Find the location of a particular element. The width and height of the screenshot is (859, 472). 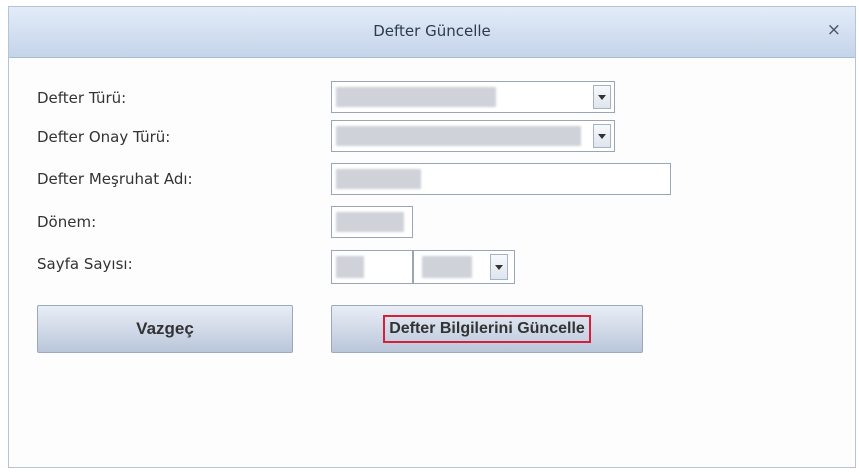

cancel-button-label: Vazgeç is located at coordinates (165, 328).